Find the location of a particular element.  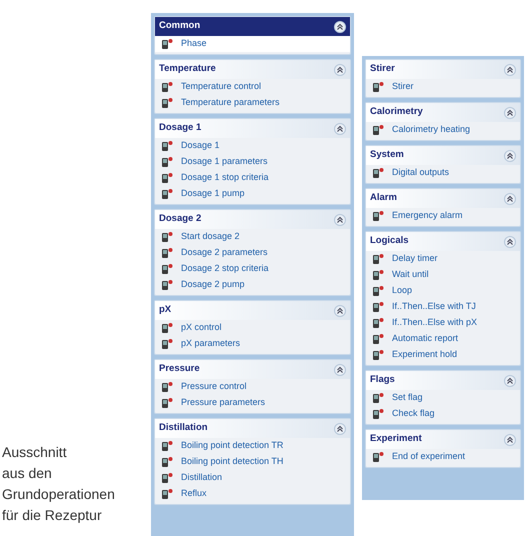

list-item: Dosage 1 pump is located at coordinates (252, 194).